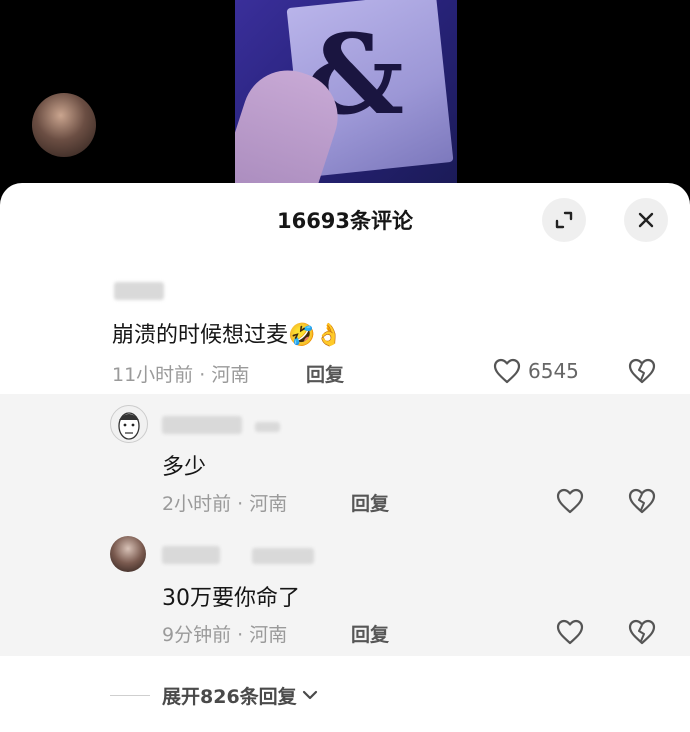 The width and height of the screenshot is (690, 732). Describe the element at coordinates (309, 695) in the screenshot. I see `chevron-down-icon` at that location.